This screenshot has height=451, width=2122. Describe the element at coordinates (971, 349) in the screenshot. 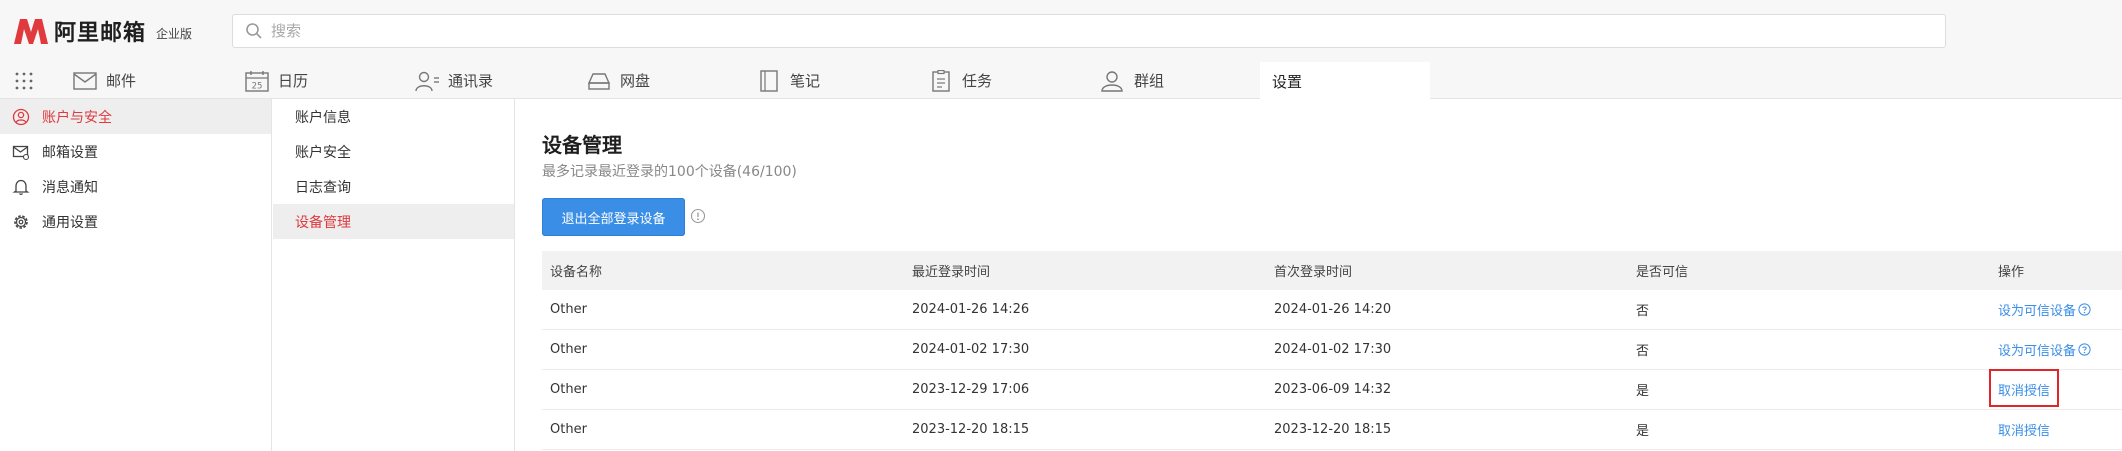

I see `cell-last-login: 2024-01-02 17:30` at that location.